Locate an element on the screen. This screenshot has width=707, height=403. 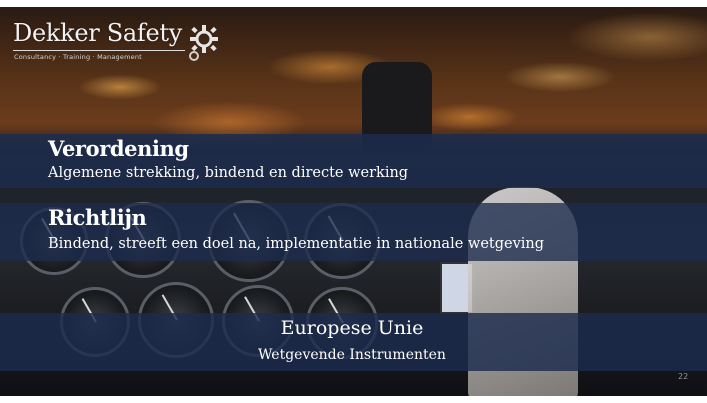
band-europese-unie: Europese Unie Wetgevende Instrumenten is located at coordinates (353, 342).